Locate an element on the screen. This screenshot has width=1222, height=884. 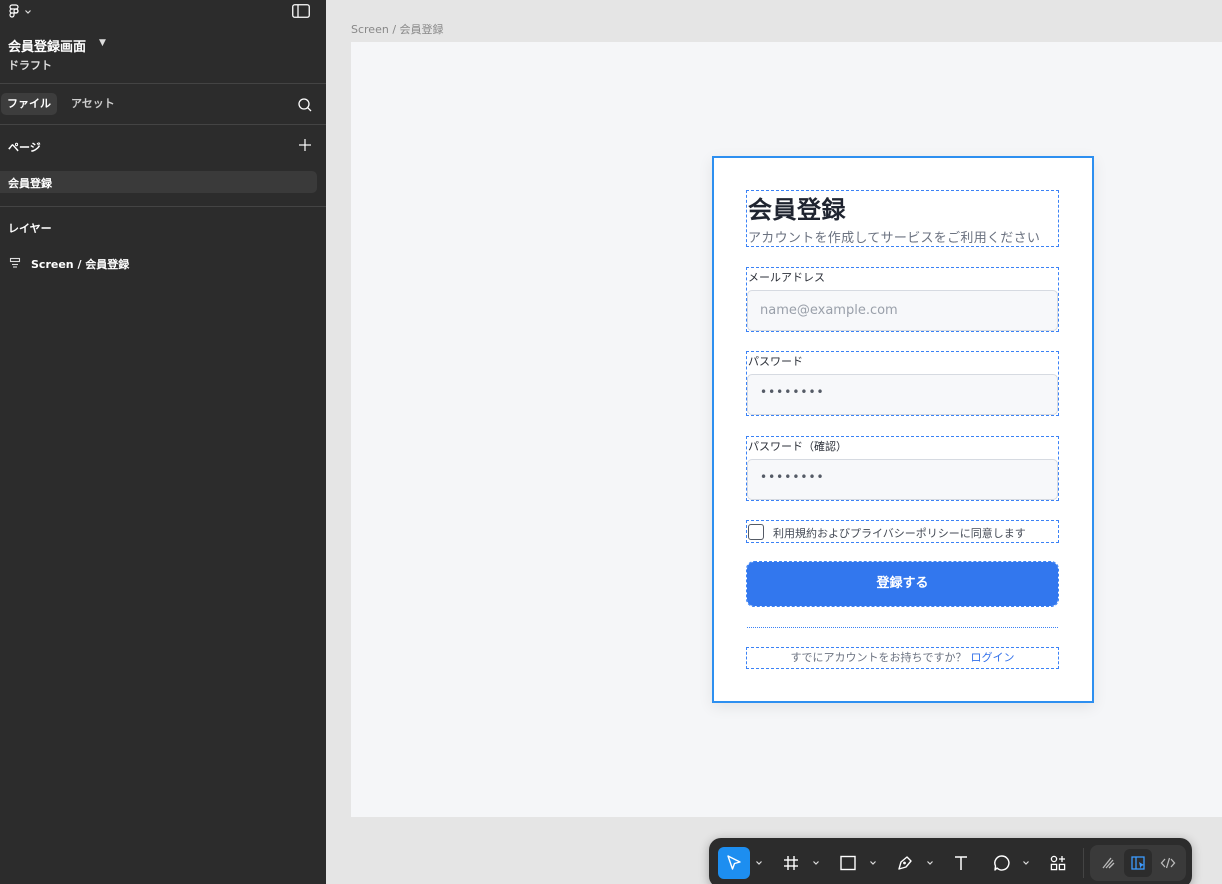
pages-section-header: ページ is located at coordinates (163, 146).